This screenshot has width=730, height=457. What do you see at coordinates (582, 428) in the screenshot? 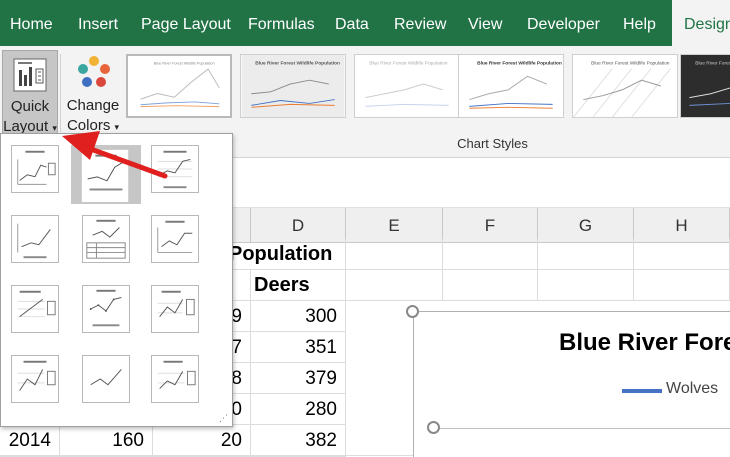
I see `plot-area-border` at bounding box center [582, 428].